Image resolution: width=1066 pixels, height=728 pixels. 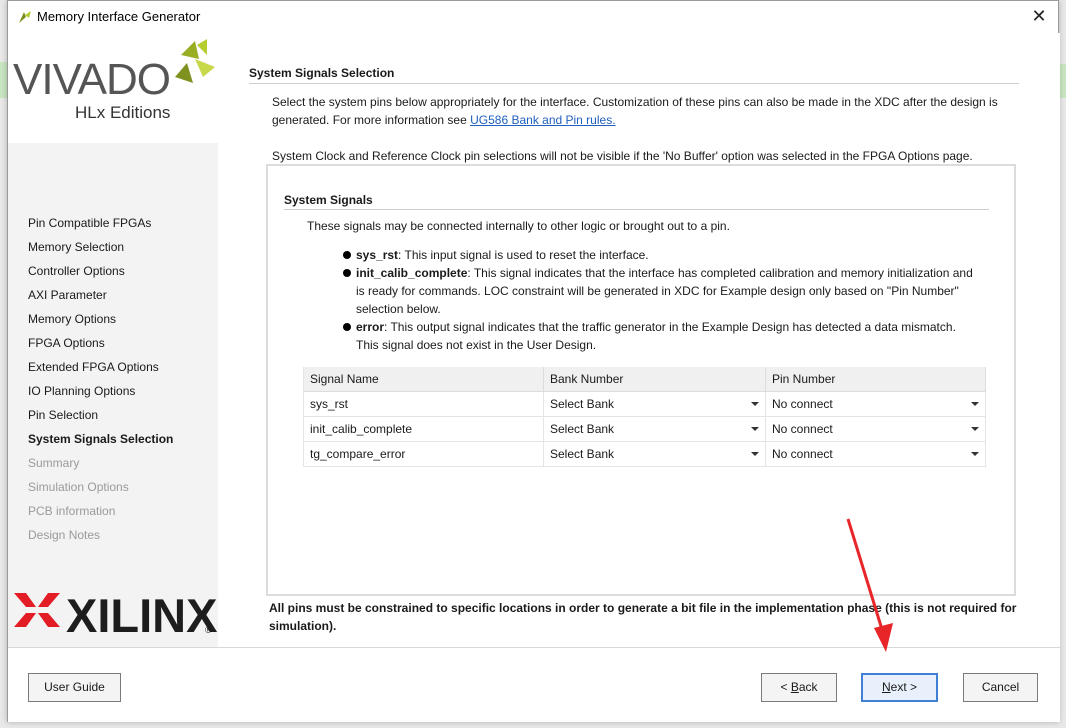 I want to click on column-header-signal-name: Signal Name, so click(x=423, y=379).